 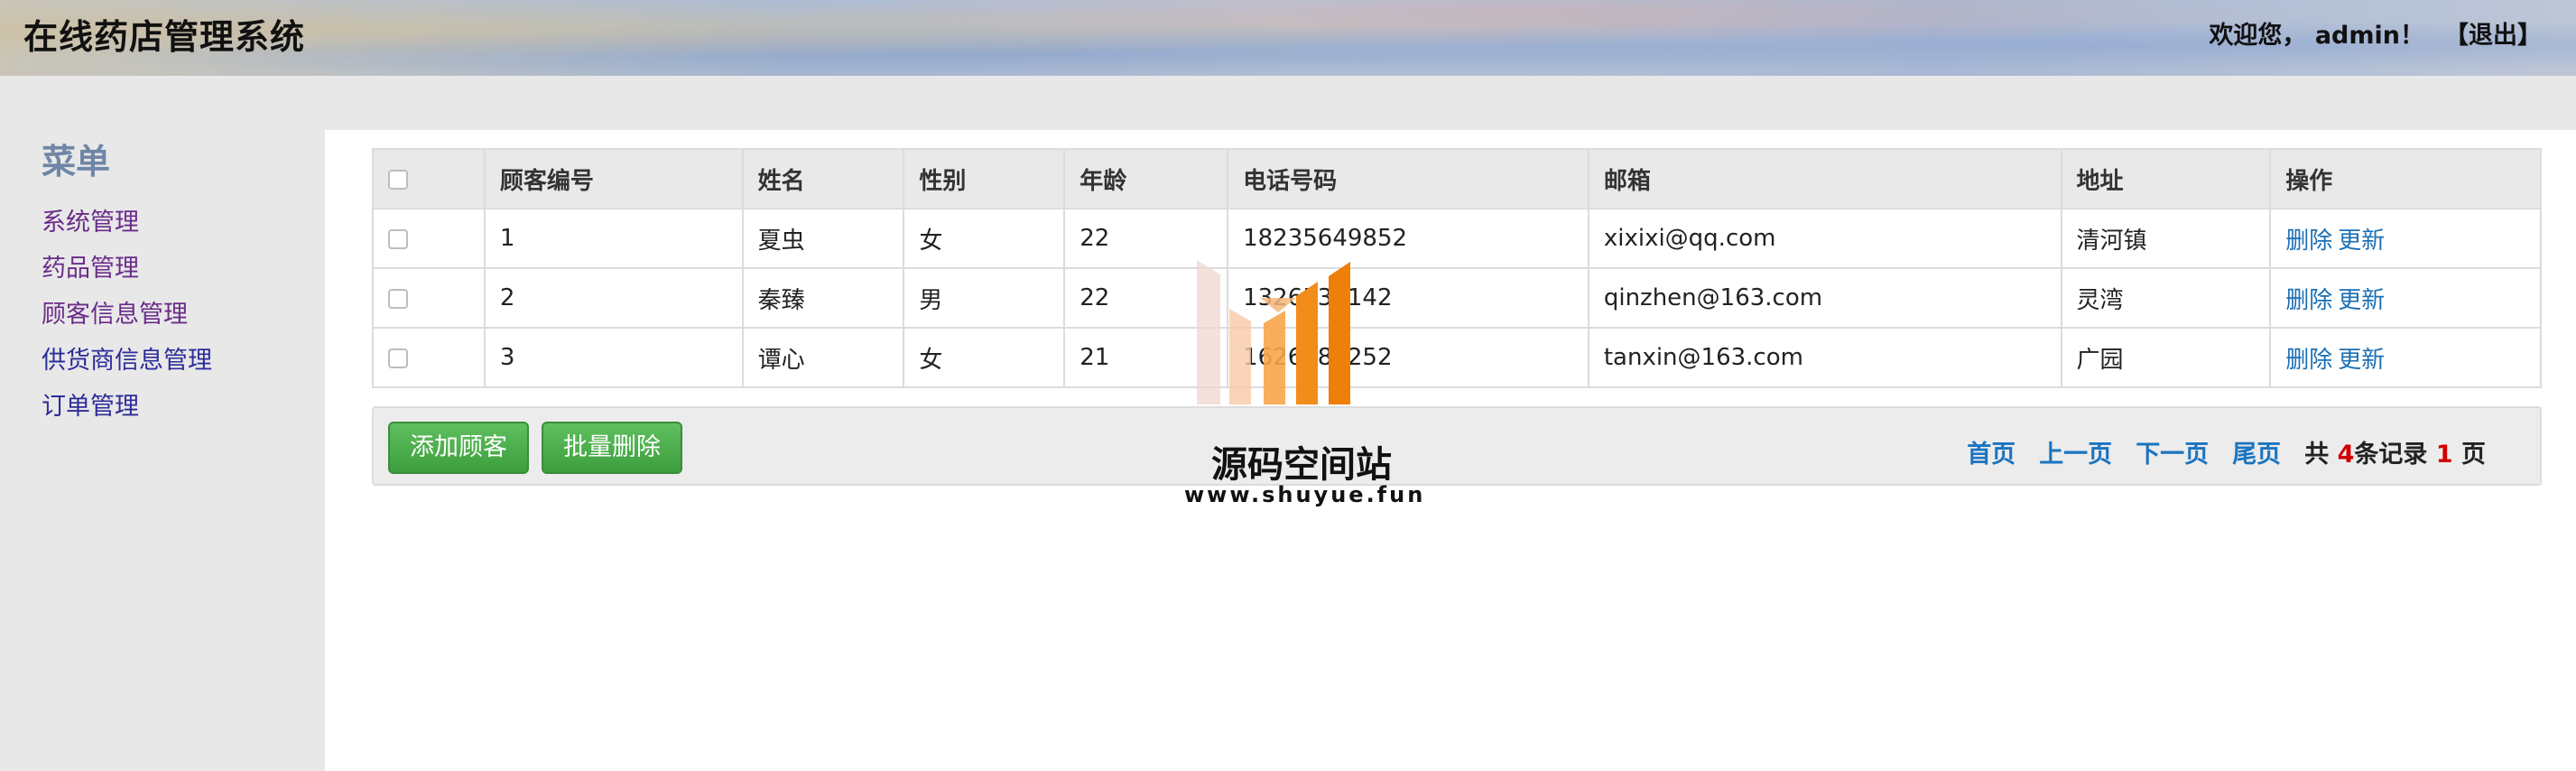 What do you see at coordinates (823, 298) in the screenshot?
I see `cell-name: 秦臻` at bounding box center [823, 298].